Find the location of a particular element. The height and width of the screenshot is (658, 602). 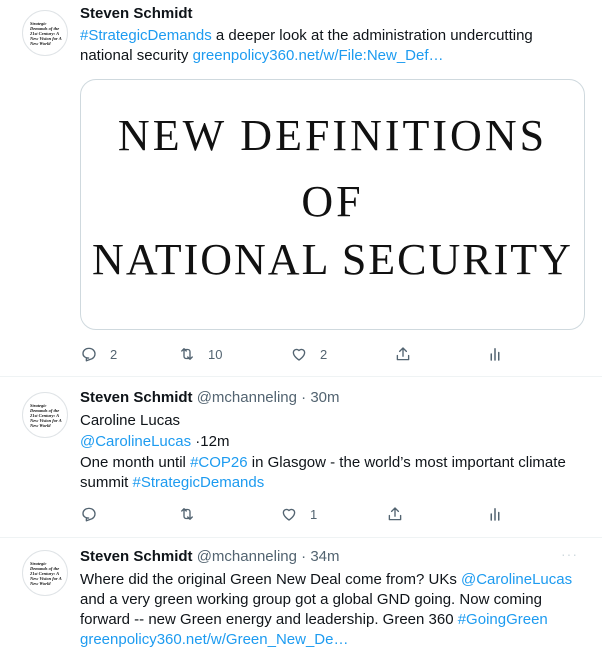

tweet-actions: 2 10 2 is located at coordinates (300, 354).